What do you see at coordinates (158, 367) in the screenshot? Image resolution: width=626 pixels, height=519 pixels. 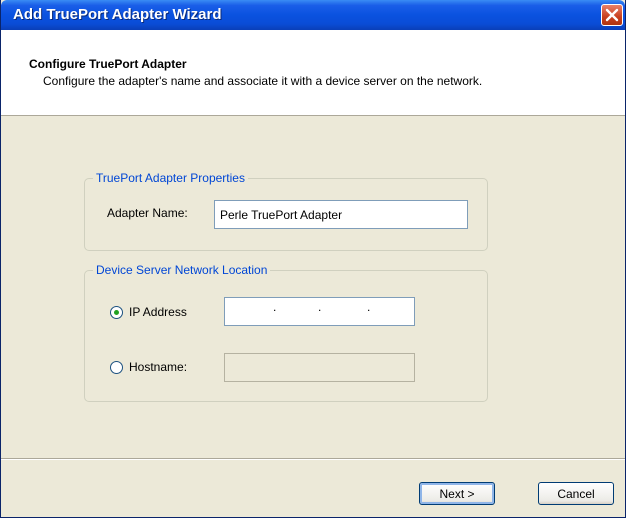 I see `hostname-label: Hostname:` at bounding box center [158, 367].